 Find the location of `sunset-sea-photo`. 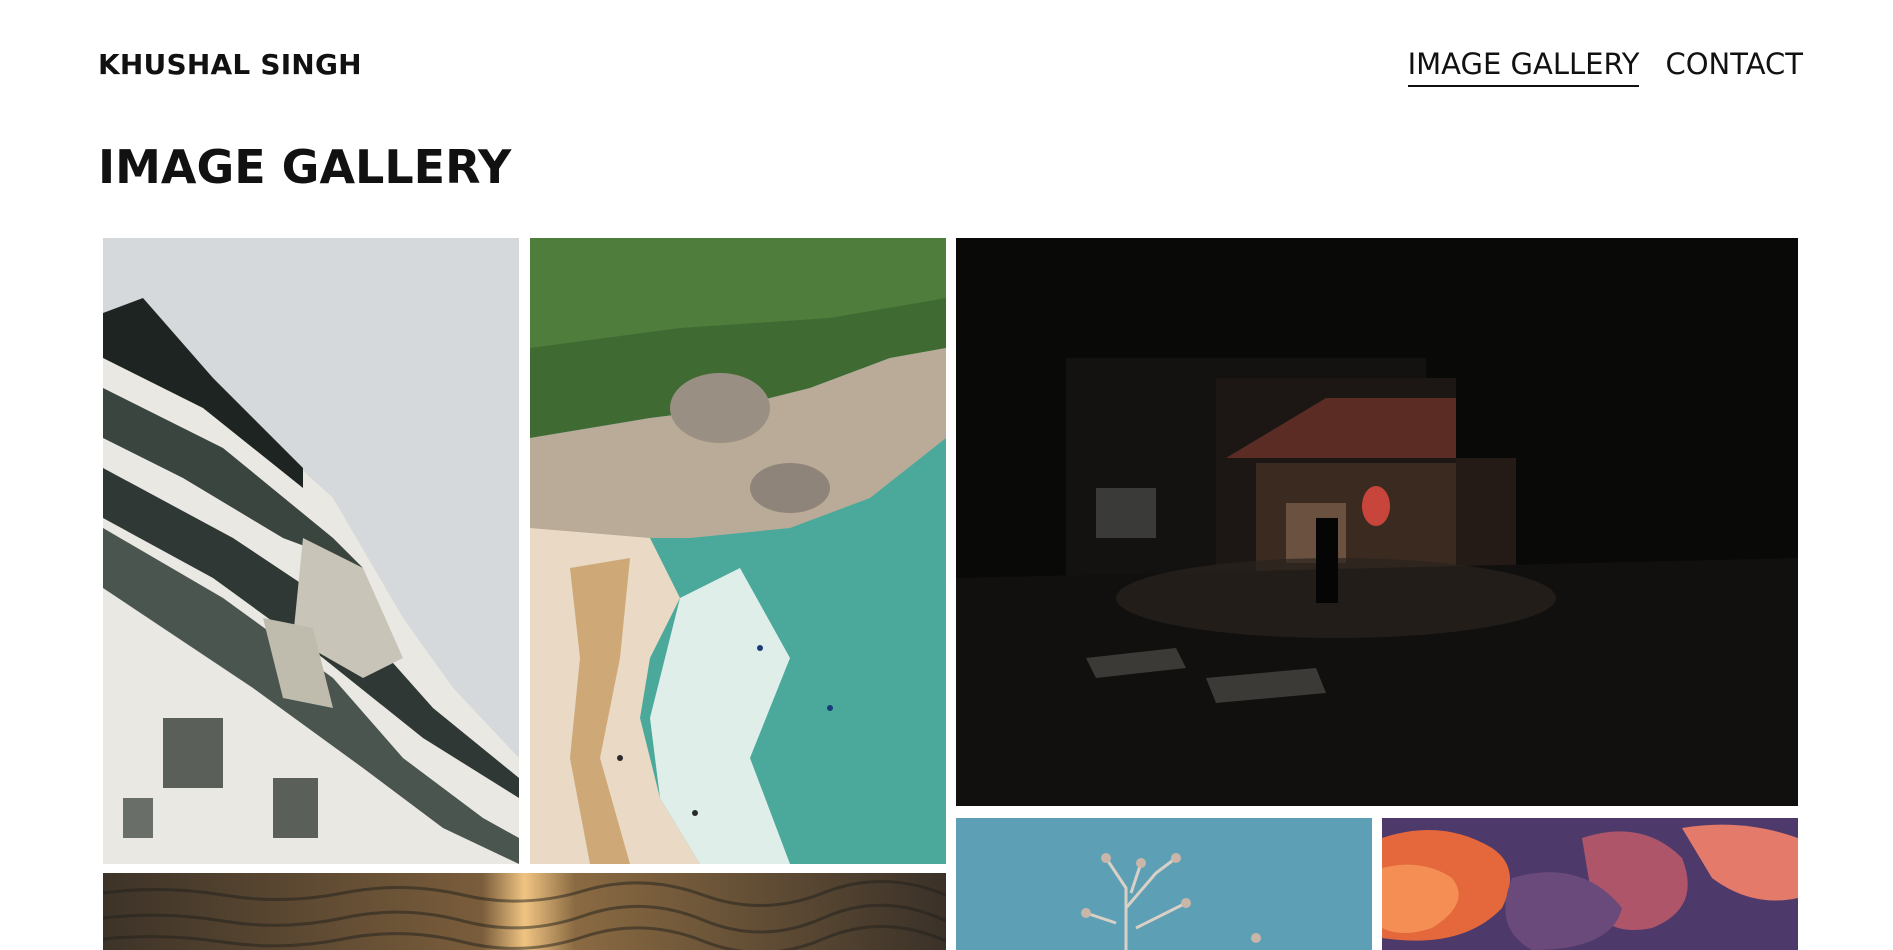

sunset-sea-photo is located at coordinates (524, 911).